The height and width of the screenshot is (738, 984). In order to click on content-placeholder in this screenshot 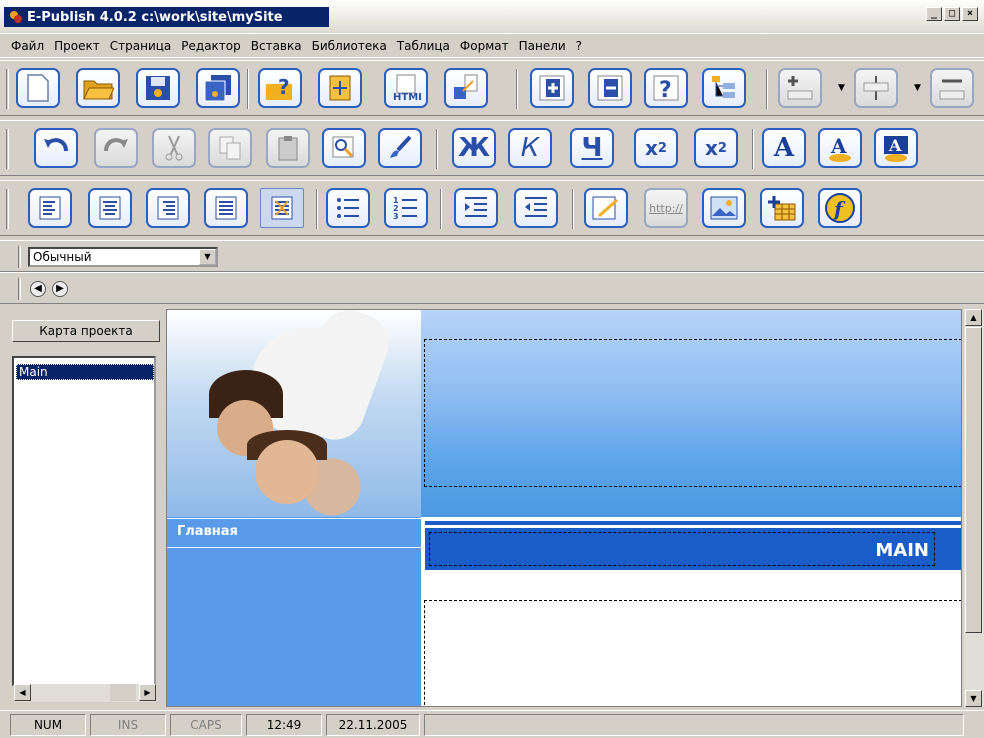, I will do `click(692, 653)`.